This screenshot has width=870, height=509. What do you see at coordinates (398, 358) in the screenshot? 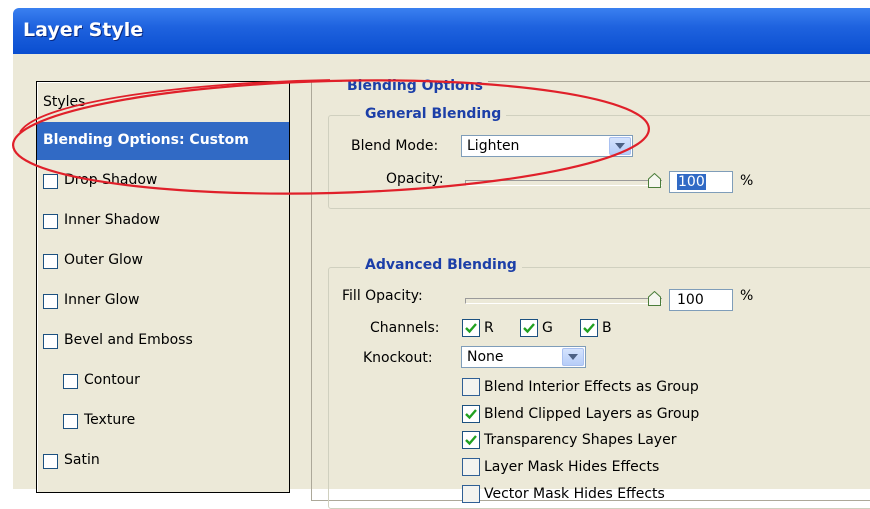
I see `knockout-label: Knockout:` at bounding box center [398, 358].